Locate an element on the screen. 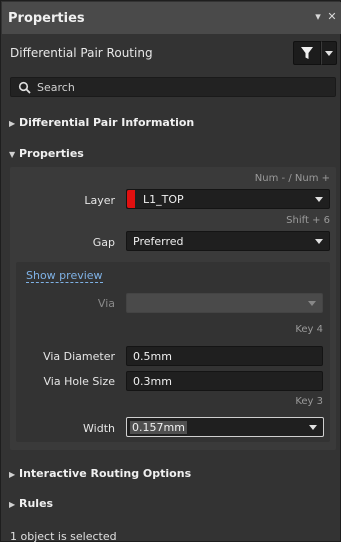 Image resolution: width=341 pixels, height=542 pixels. layer-shortcut-hint: Num - / Num + is located at coordinates (292, 178).